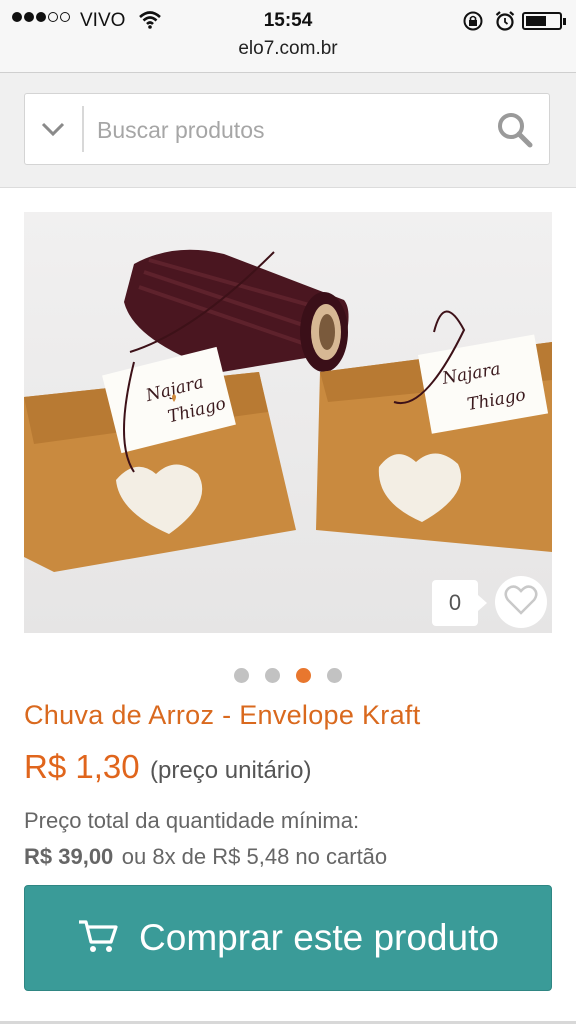  What do you see at coordinates (515, 130) in the screenshot?
I see `search-icon` at bounding box center [515, 130].